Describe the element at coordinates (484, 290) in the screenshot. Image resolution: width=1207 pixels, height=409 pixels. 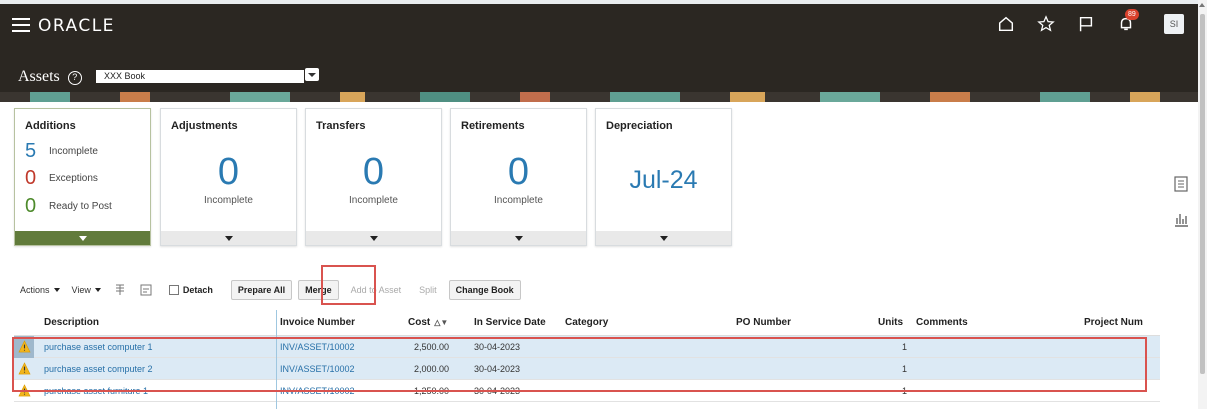
I see `change-book-button: Change Book` at that location.